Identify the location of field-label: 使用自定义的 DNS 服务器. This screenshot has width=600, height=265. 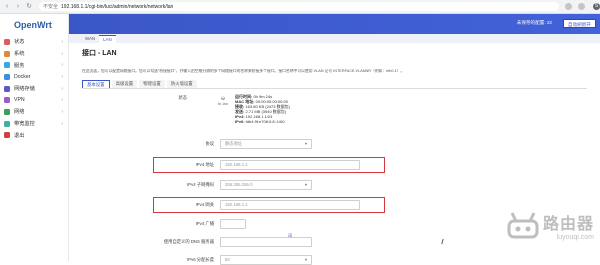
(188, 241).